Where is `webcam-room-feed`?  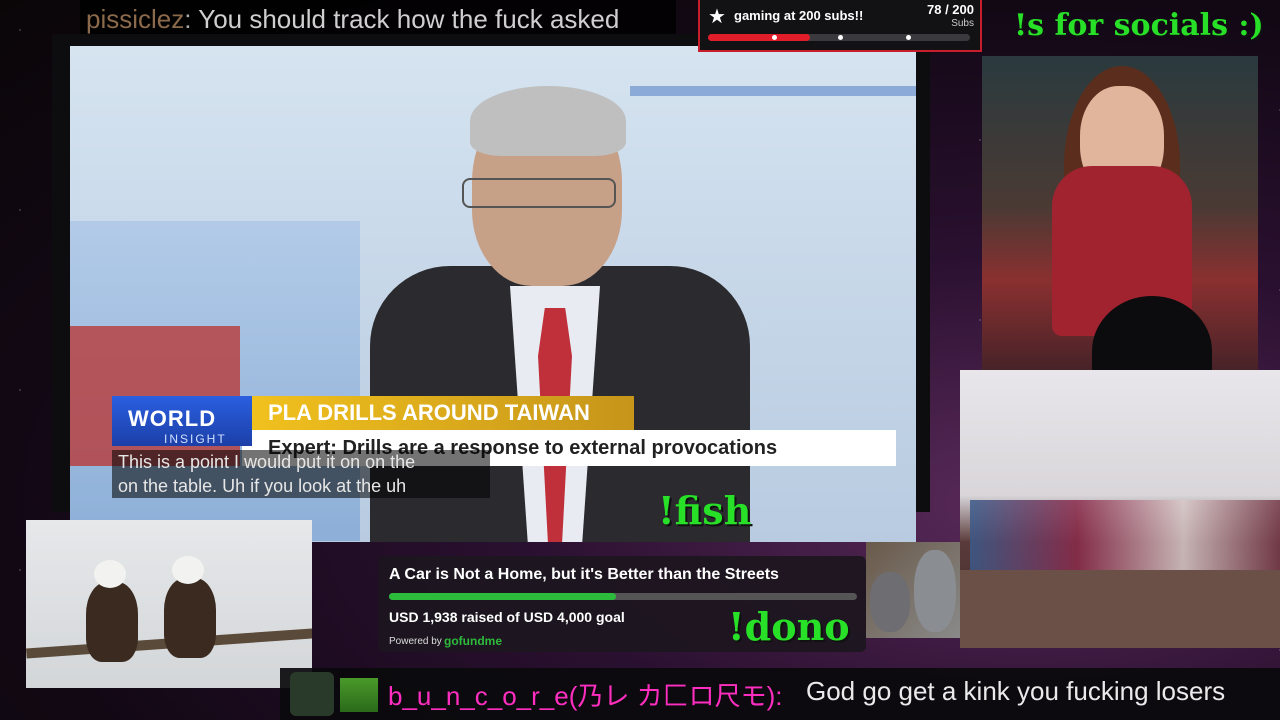 webcam-room-feed is located at coordinates (1120, 509).